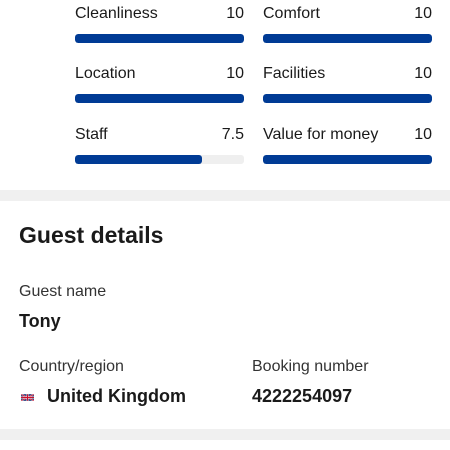  Describe the element at coordinates (116, 13) in the screenshot. I see `rating-label: Cleanliness` at that location.